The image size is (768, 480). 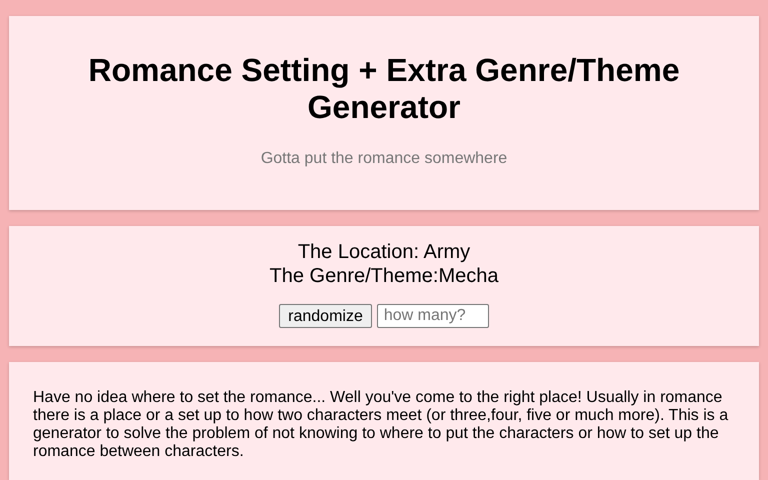 What do you see at coordinates (325, 316) in the screenshot?
I see `randomize-button: randomize` at bounding box center [325, 316].